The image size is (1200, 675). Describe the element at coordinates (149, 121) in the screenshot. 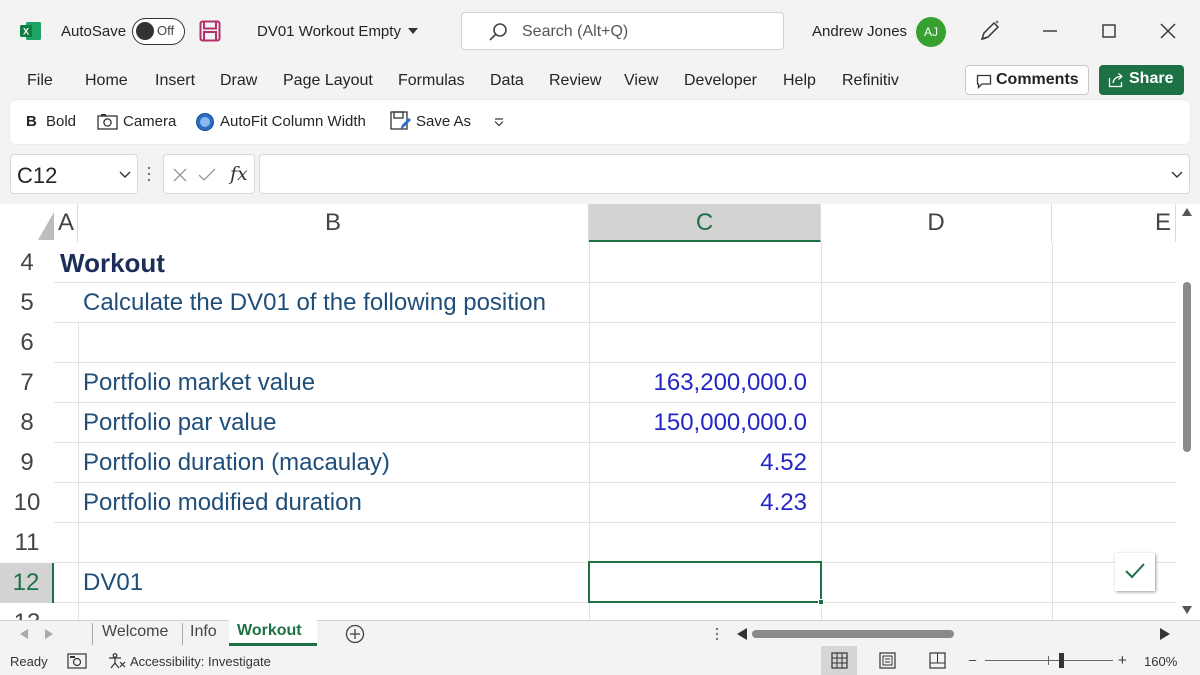

I see `camera-button: Camera` at that location.